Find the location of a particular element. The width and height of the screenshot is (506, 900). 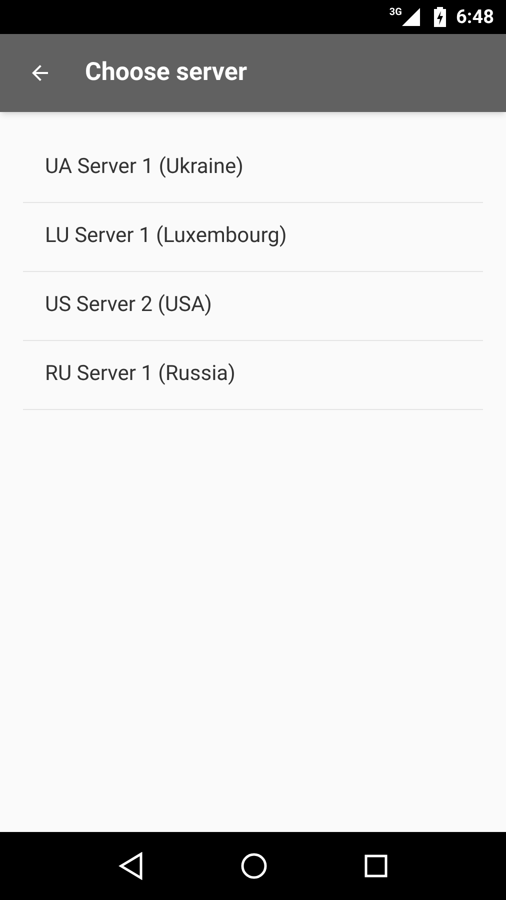

server-item: US Server 2 (USA) is located at coordinates (253, 306).